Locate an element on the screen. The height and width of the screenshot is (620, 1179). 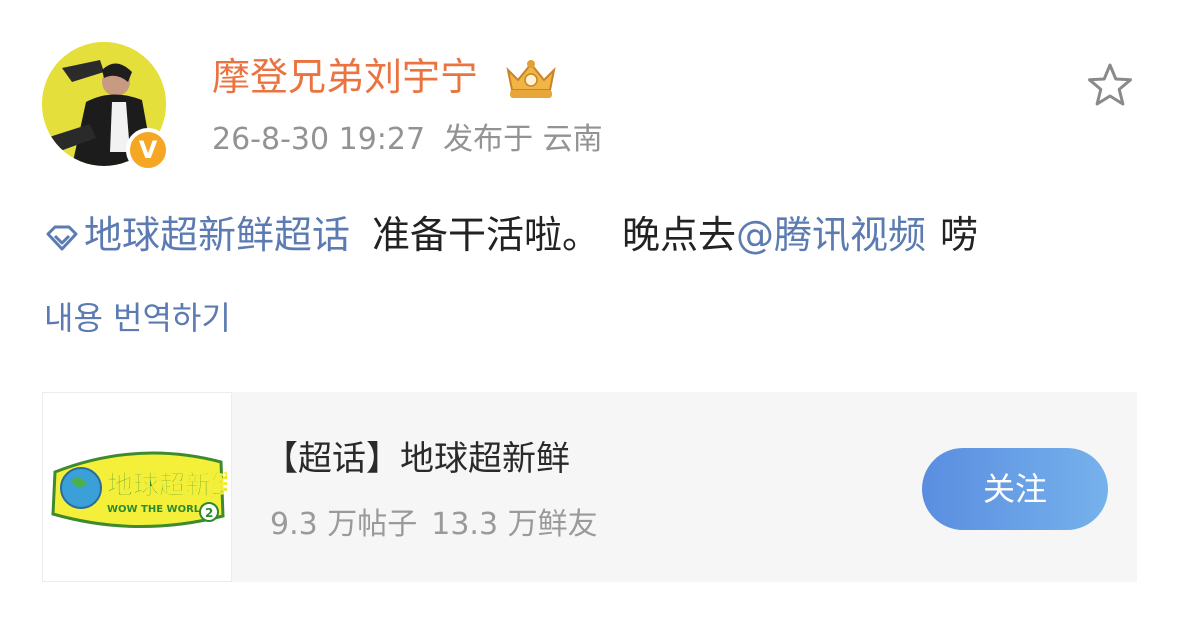
post-location: 发布于 云南 is located at coordinates (523, 139).